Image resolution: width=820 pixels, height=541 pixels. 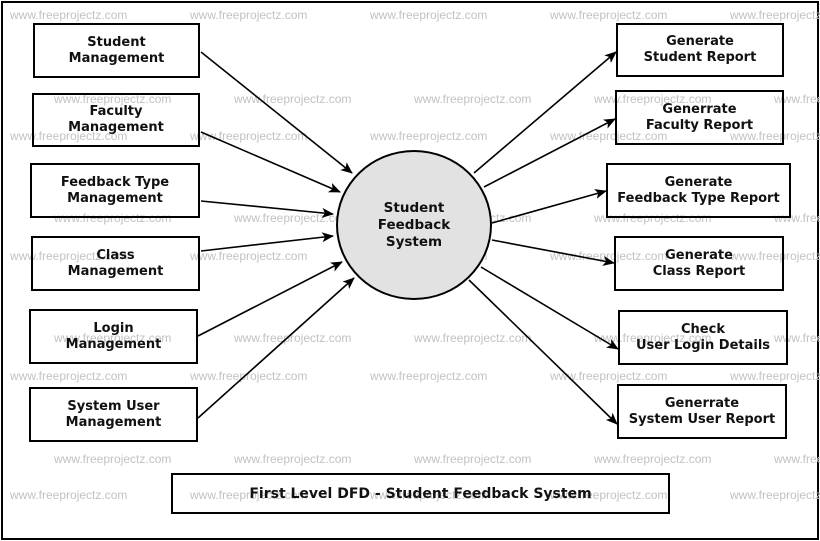 I want to click on entity-generate-class-report: Generate Class Report, so click(x=699, y=263).